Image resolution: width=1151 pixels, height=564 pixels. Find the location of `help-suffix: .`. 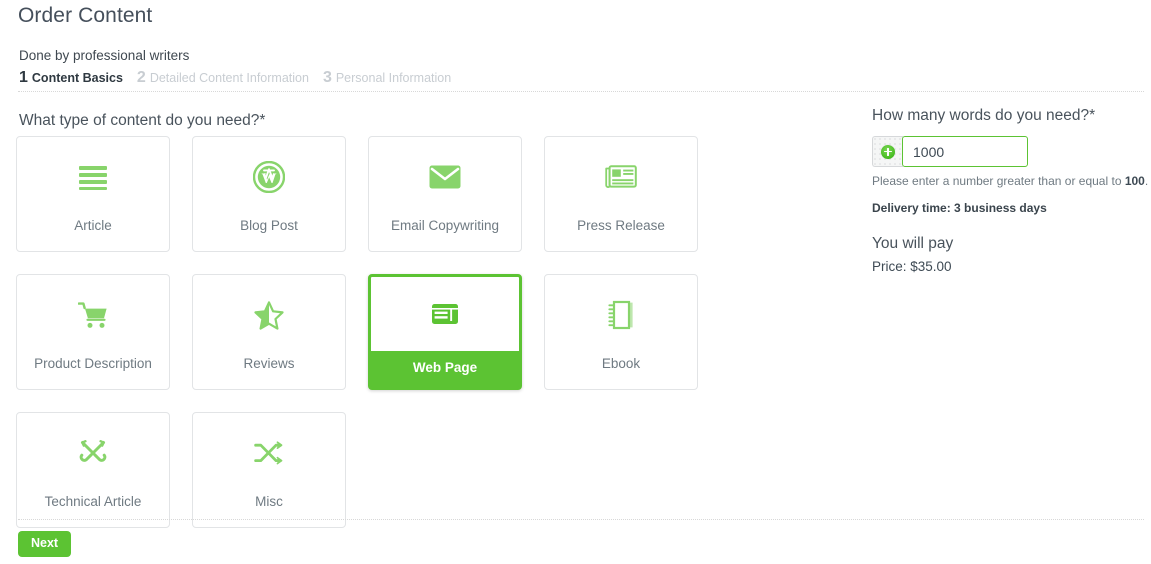

help-suffix: . is located at coordinates (1146, 181).